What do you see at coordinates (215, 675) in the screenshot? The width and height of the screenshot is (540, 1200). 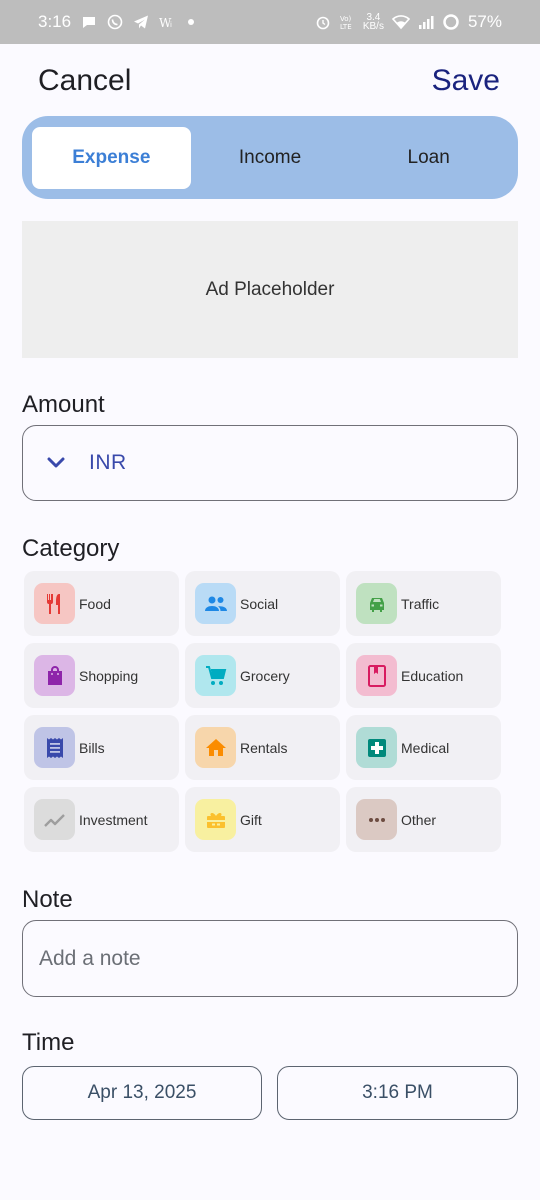 I see `grocery-icon` at bounding box center [215, 675].